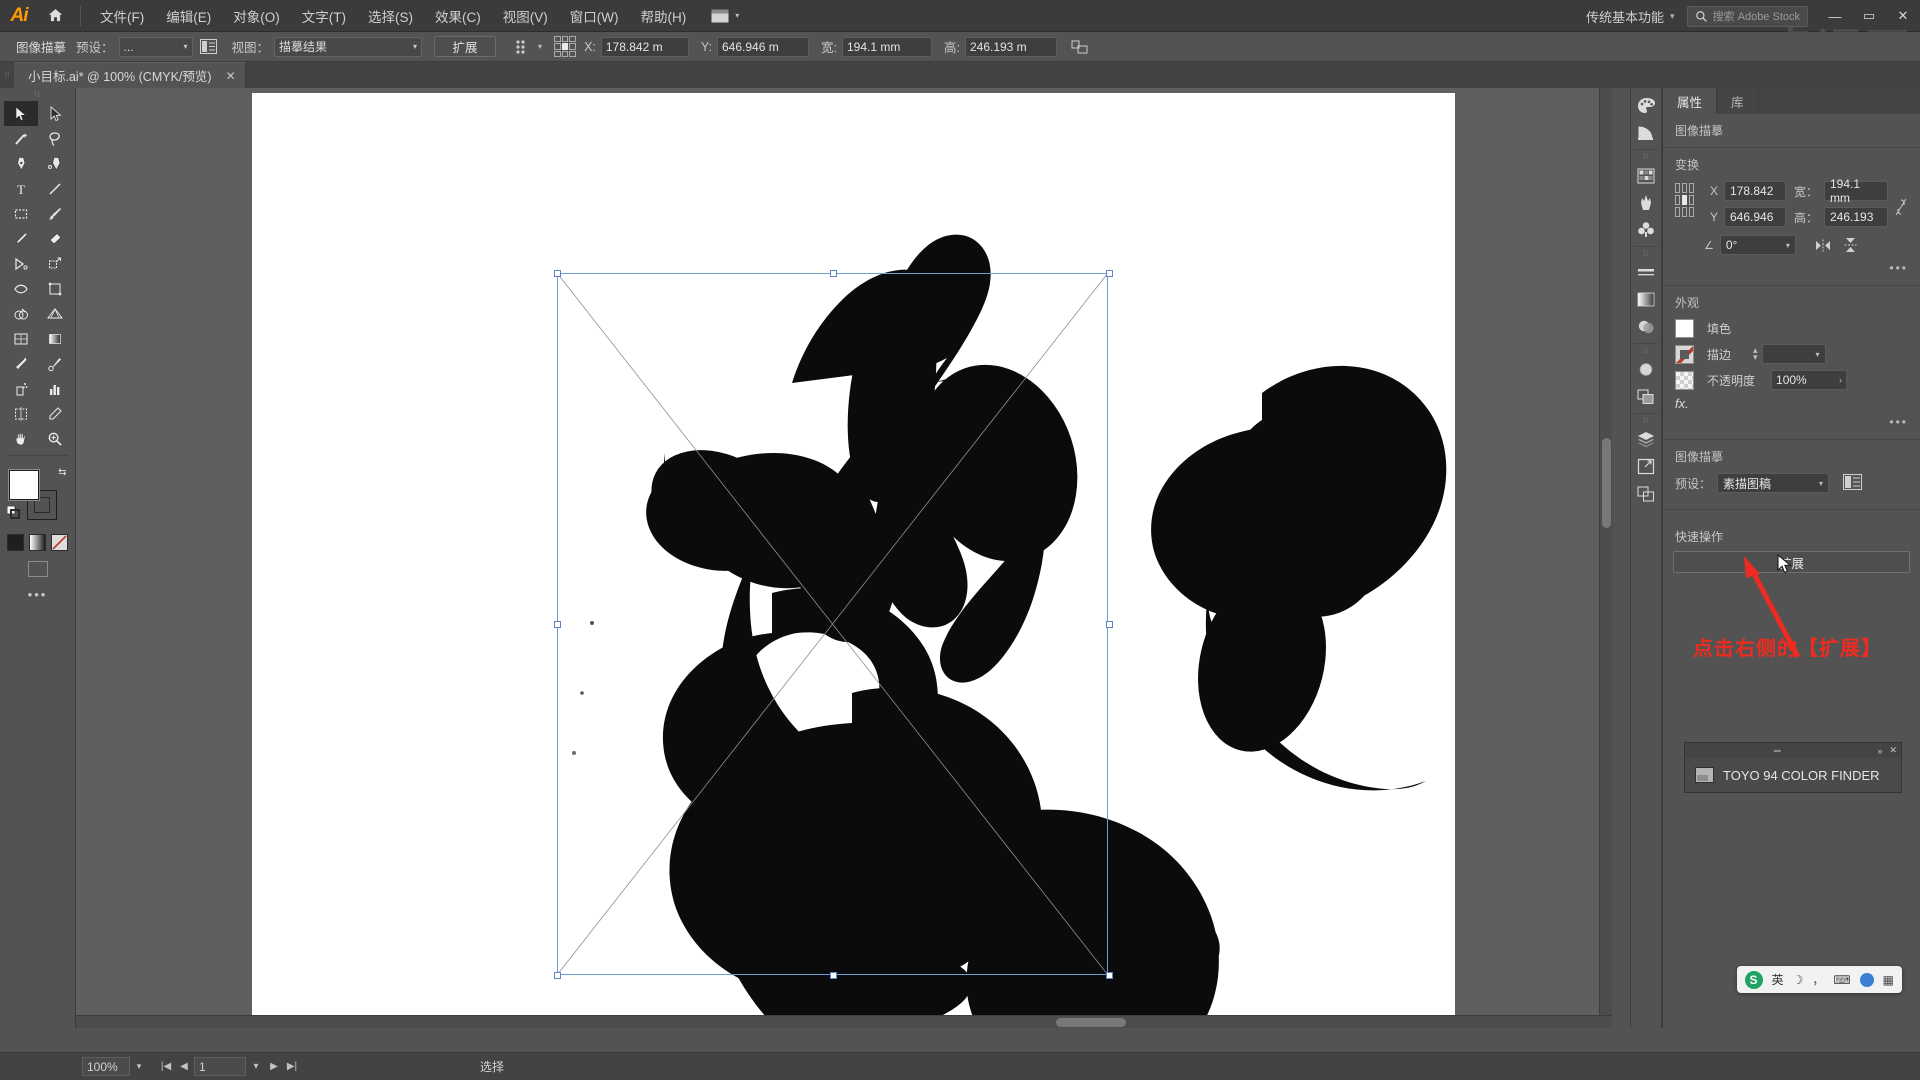  What do you see at coordinates (1866, 979) in the screenshot?
I see `ime-user-icon` at bounding box center [1866, 979].